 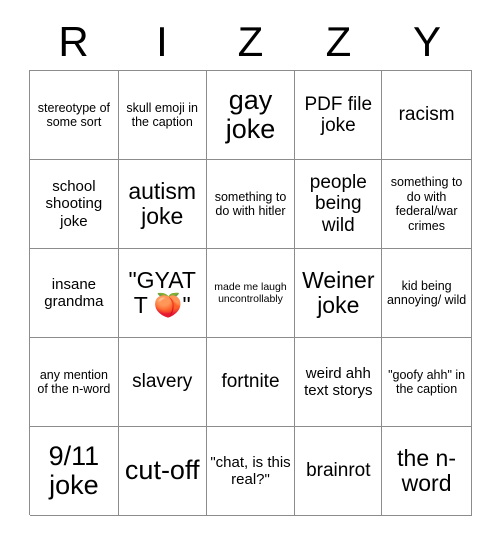 I want to click on bingo-cell-label: Weiner joke, so click(x=341, y=292).